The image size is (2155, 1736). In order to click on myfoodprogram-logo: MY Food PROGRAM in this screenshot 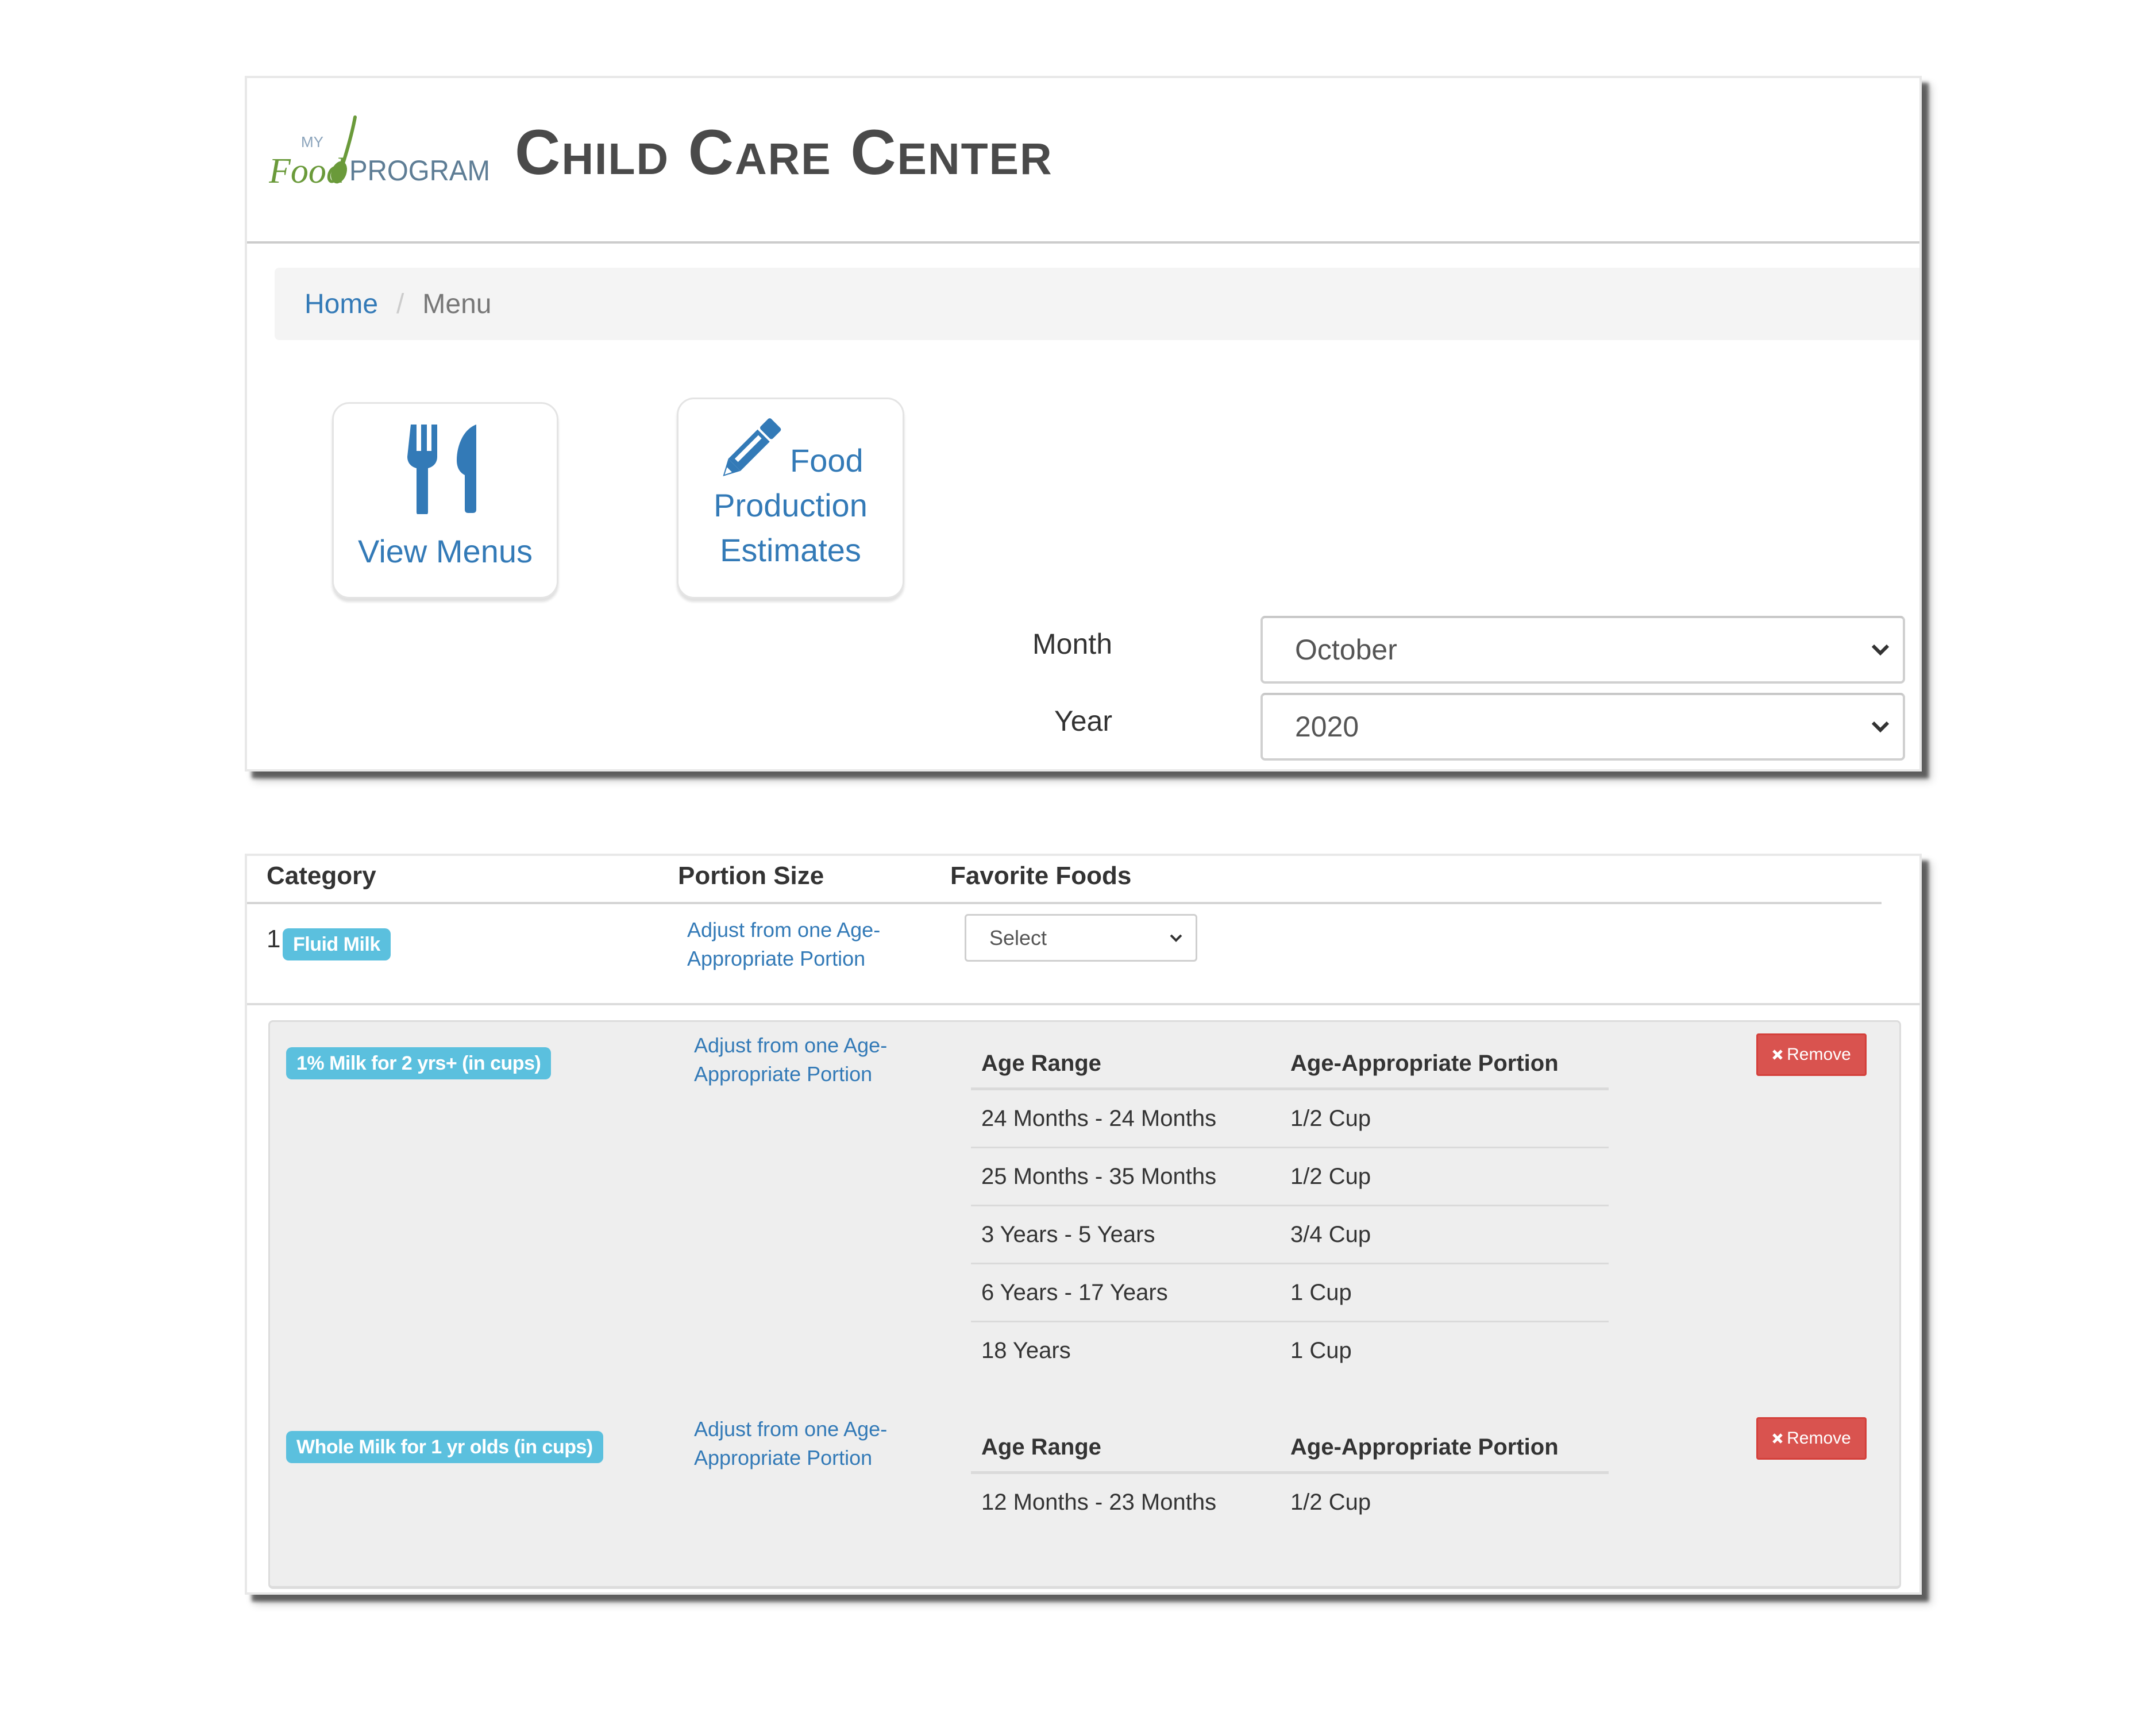, I will do `click(380, 152)`.